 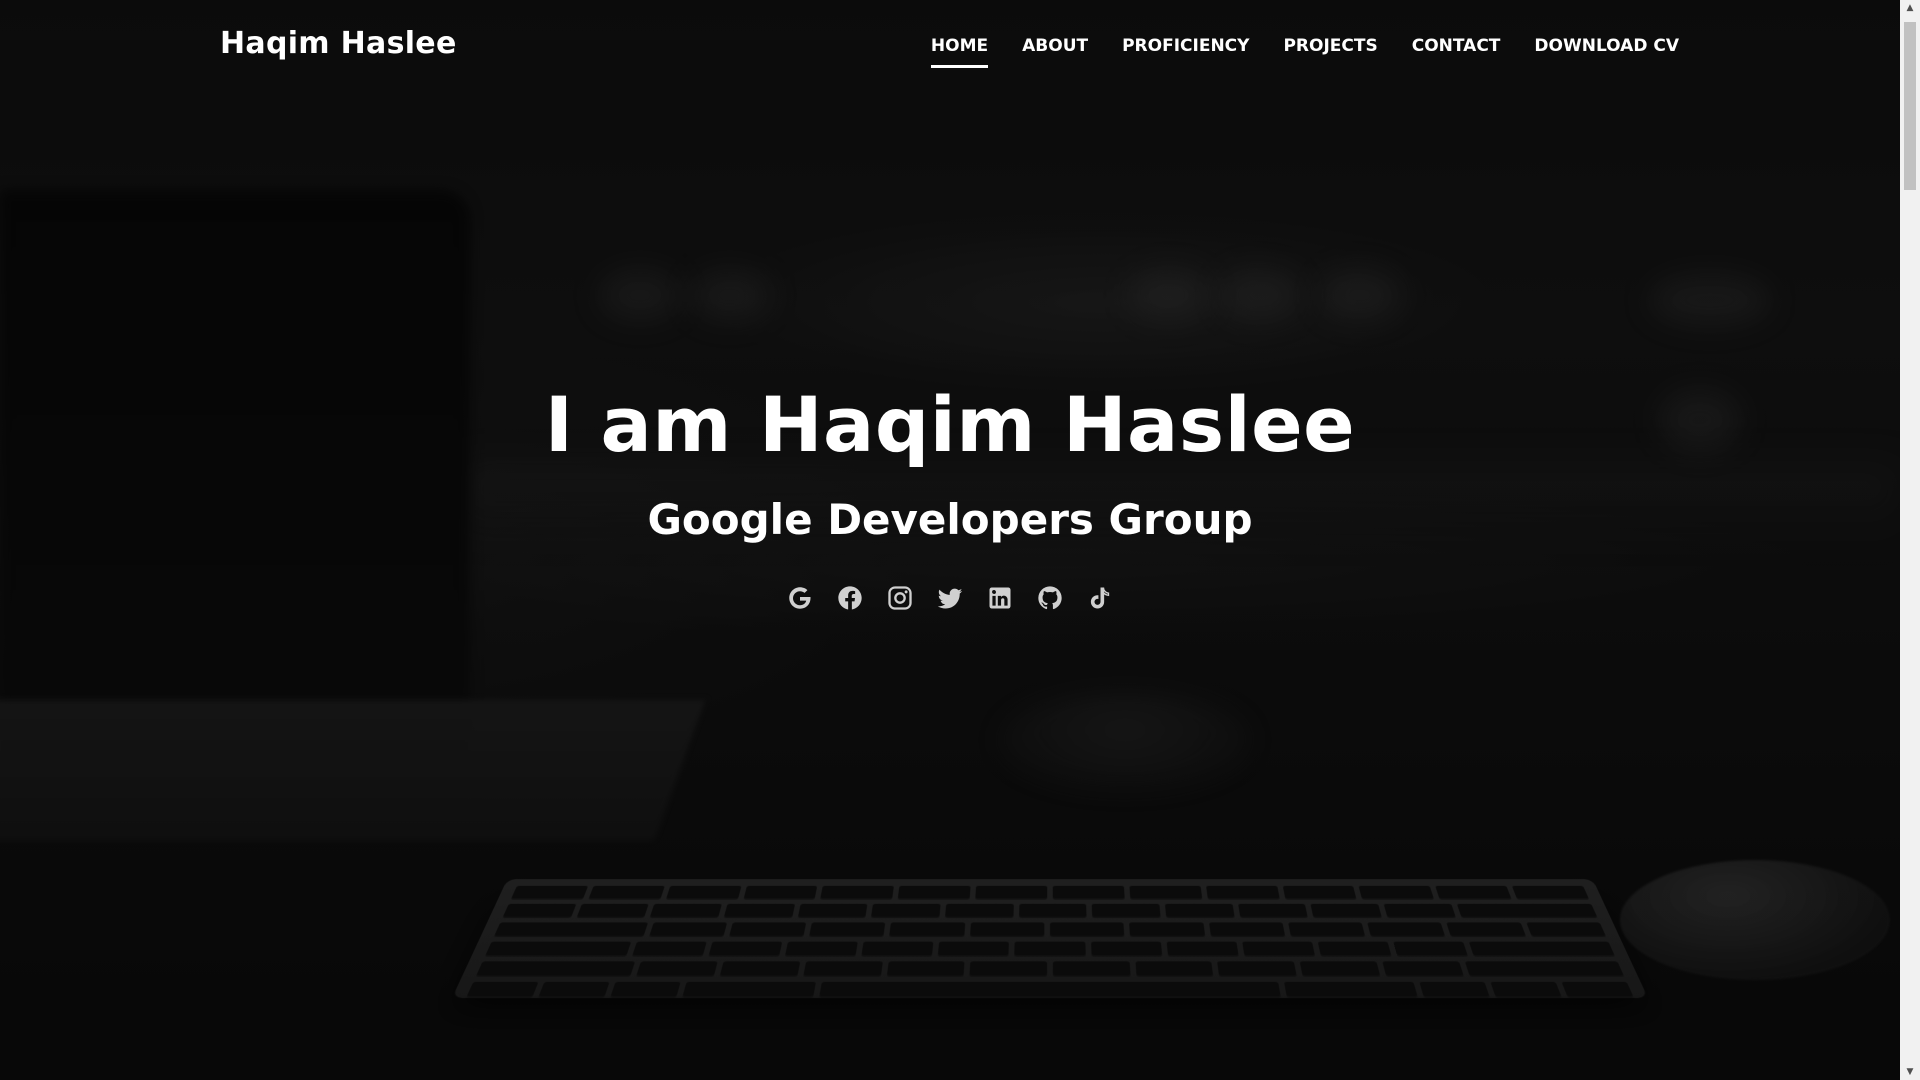 I want to click on nav-link-about: ABOUT, so click(x=1055, y=52).